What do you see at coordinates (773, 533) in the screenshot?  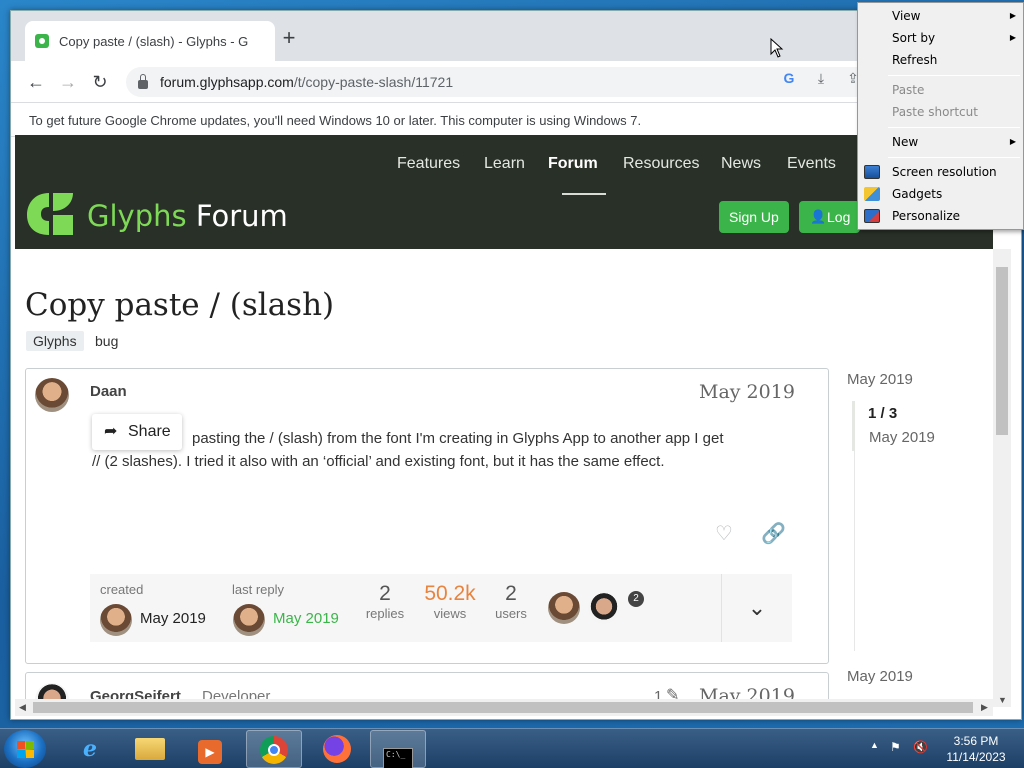 I see `copy-link-icon: 🔗` at bounding box center [773, 533].